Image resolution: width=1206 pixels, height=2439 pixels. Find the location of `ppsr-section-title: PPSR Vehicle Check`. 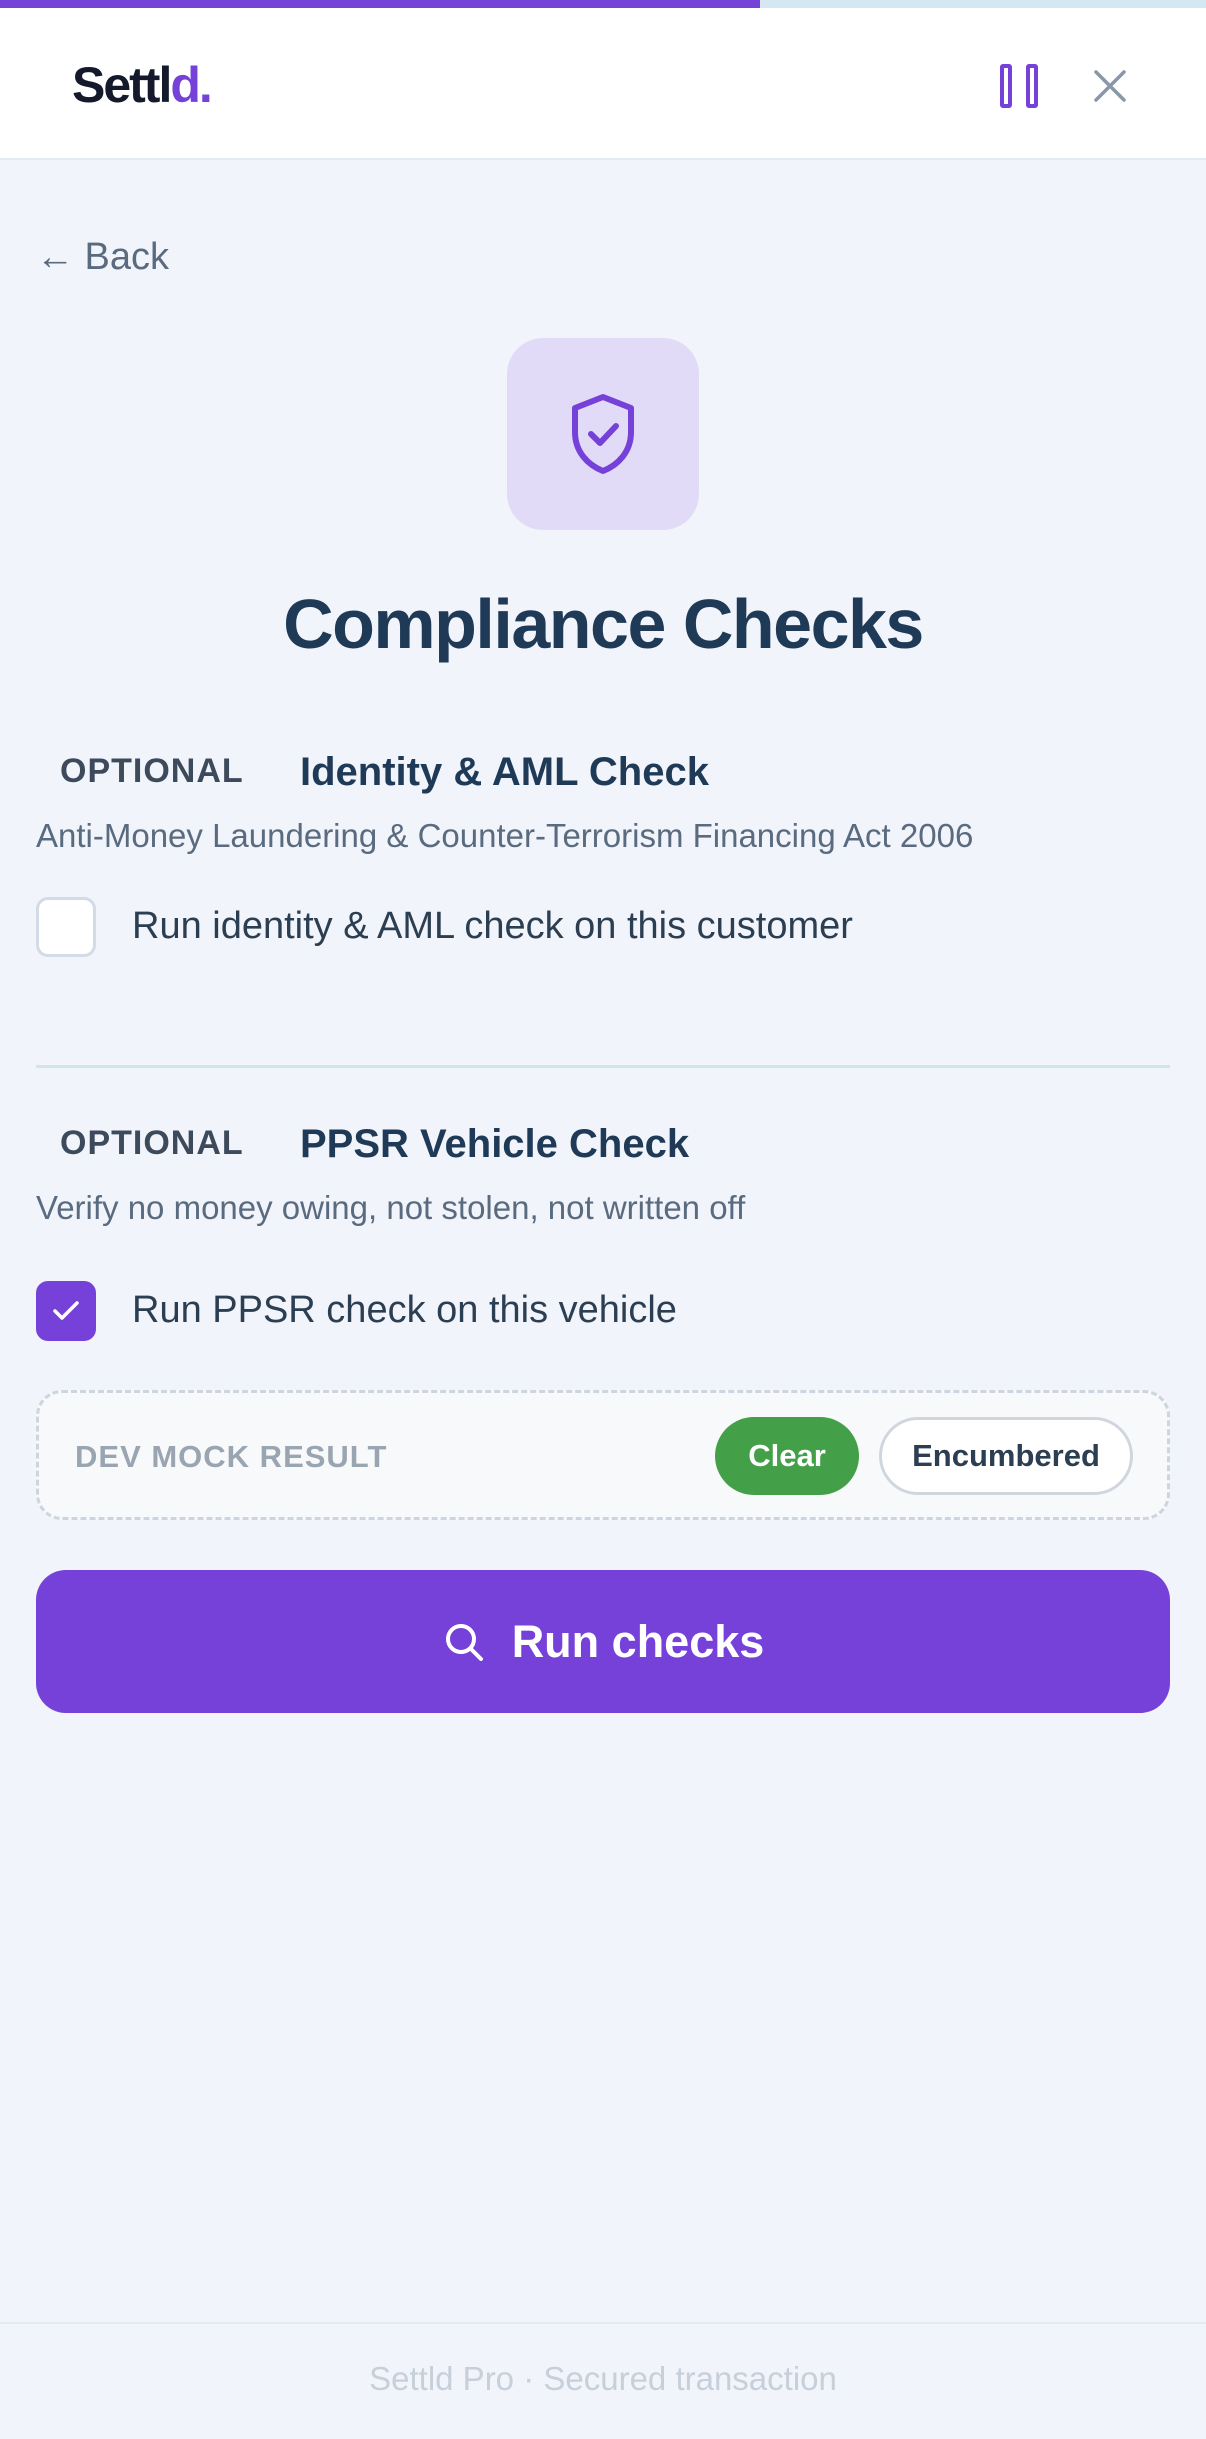

ppsr-section-title: PPSR Vehicle Check is located at coordinates (495, 1144).